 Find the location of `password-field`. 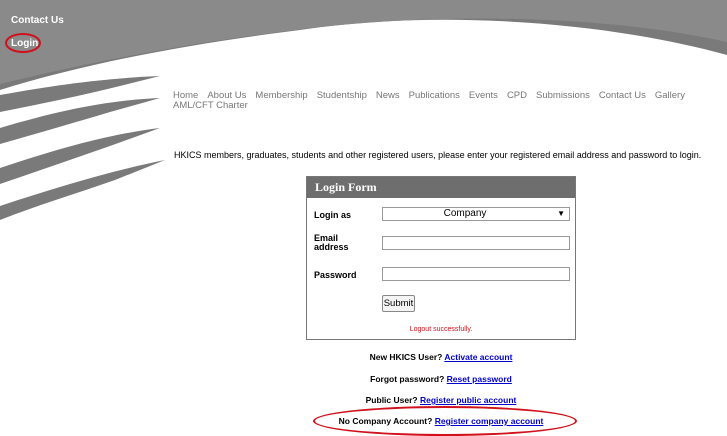

password-field is located at coordinates (476, 274).